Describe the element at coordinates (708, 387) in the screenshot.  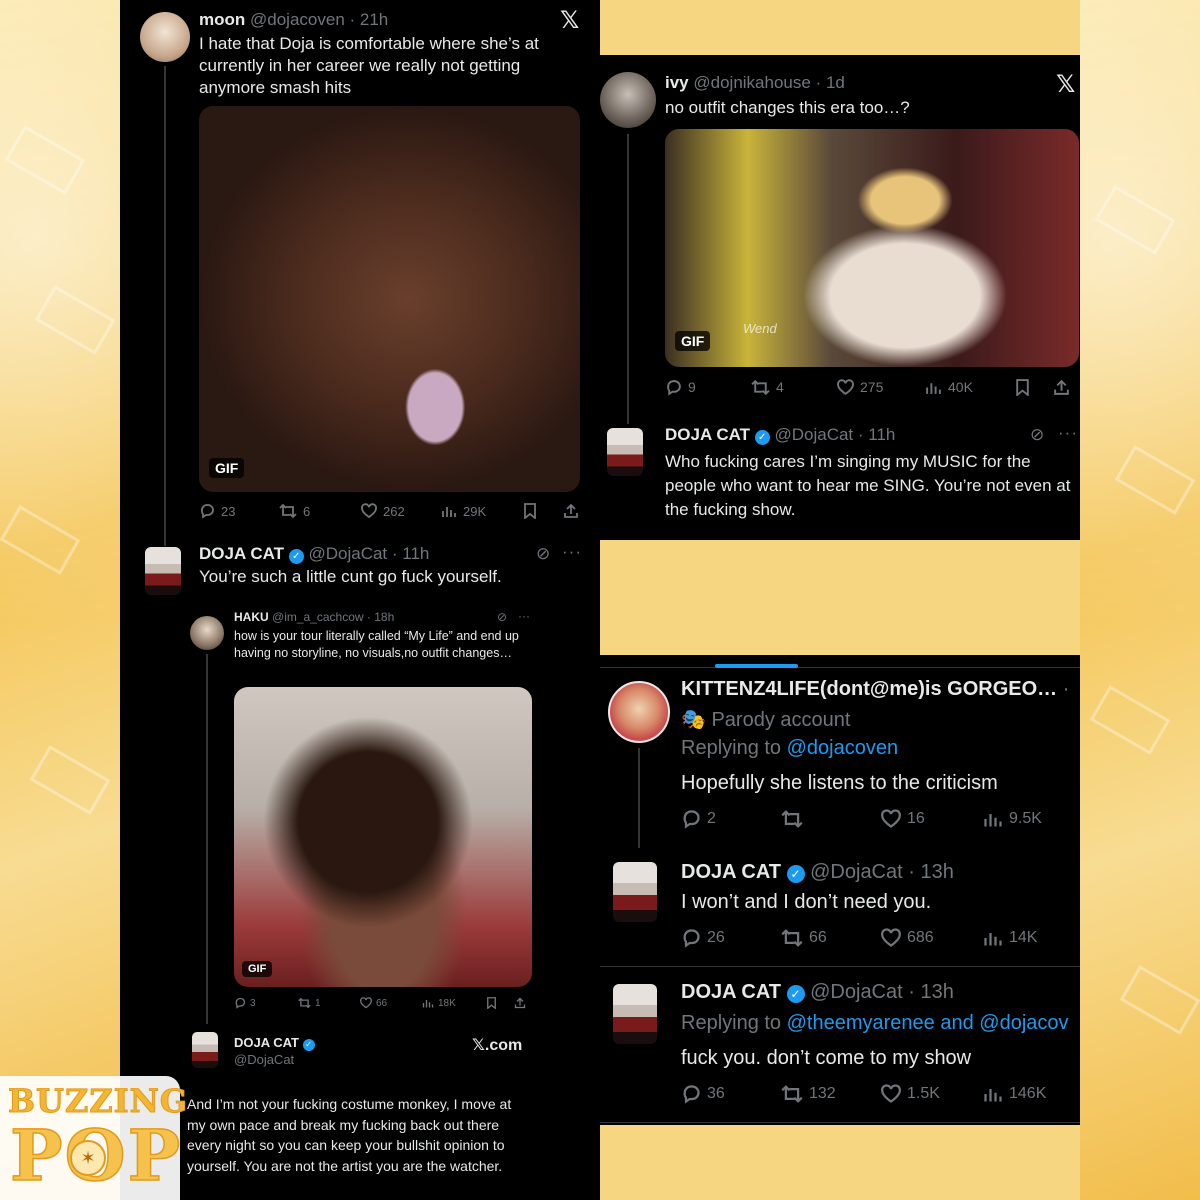
I see `reply-button: 9` at that location.